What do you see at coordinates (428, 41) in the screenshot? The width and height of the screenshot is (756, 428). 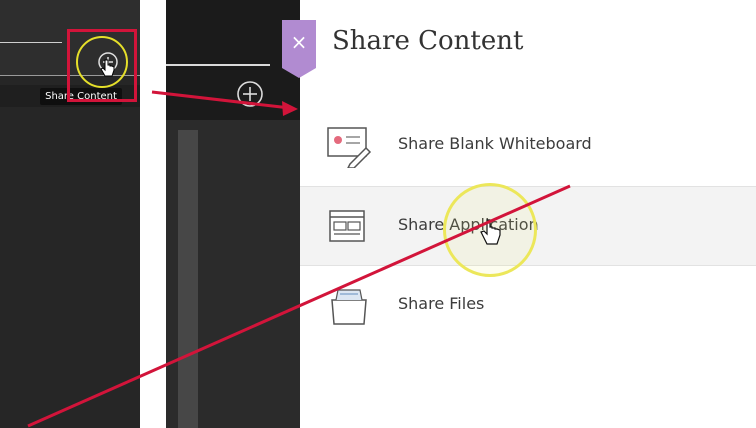 I see `panel-title: Share Content` at bounding box center [428, 41].